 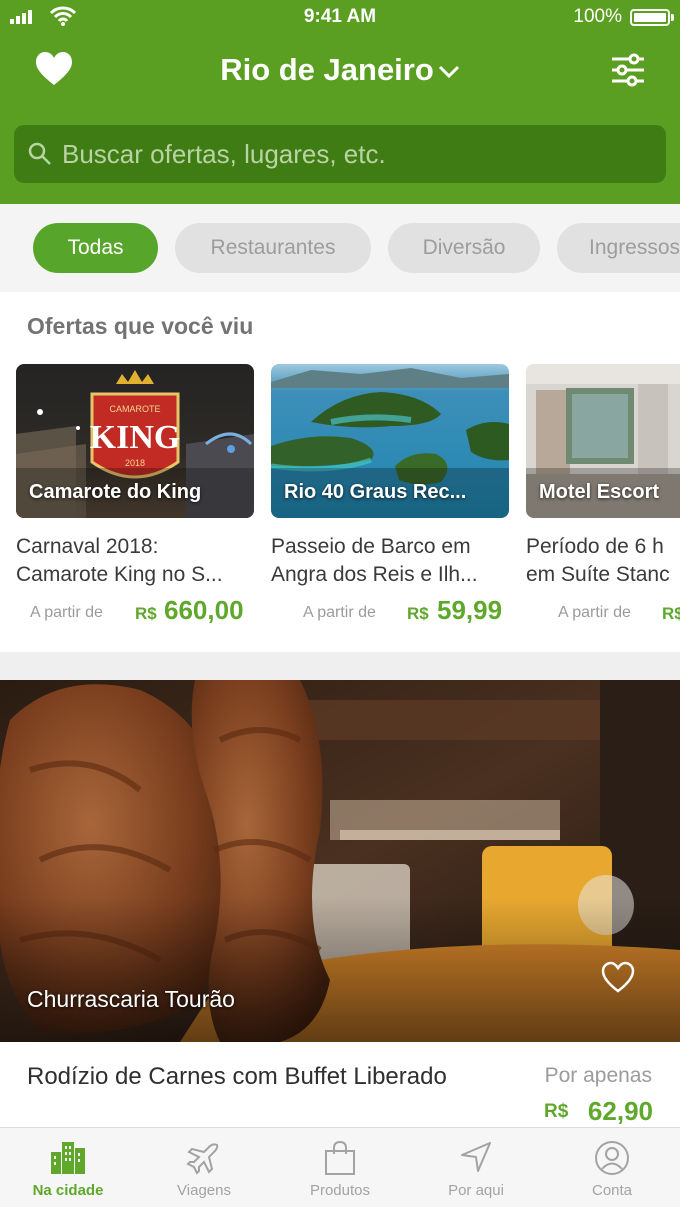 I want to click on offer-image: Motel Escort, so click(x=603, y=441).